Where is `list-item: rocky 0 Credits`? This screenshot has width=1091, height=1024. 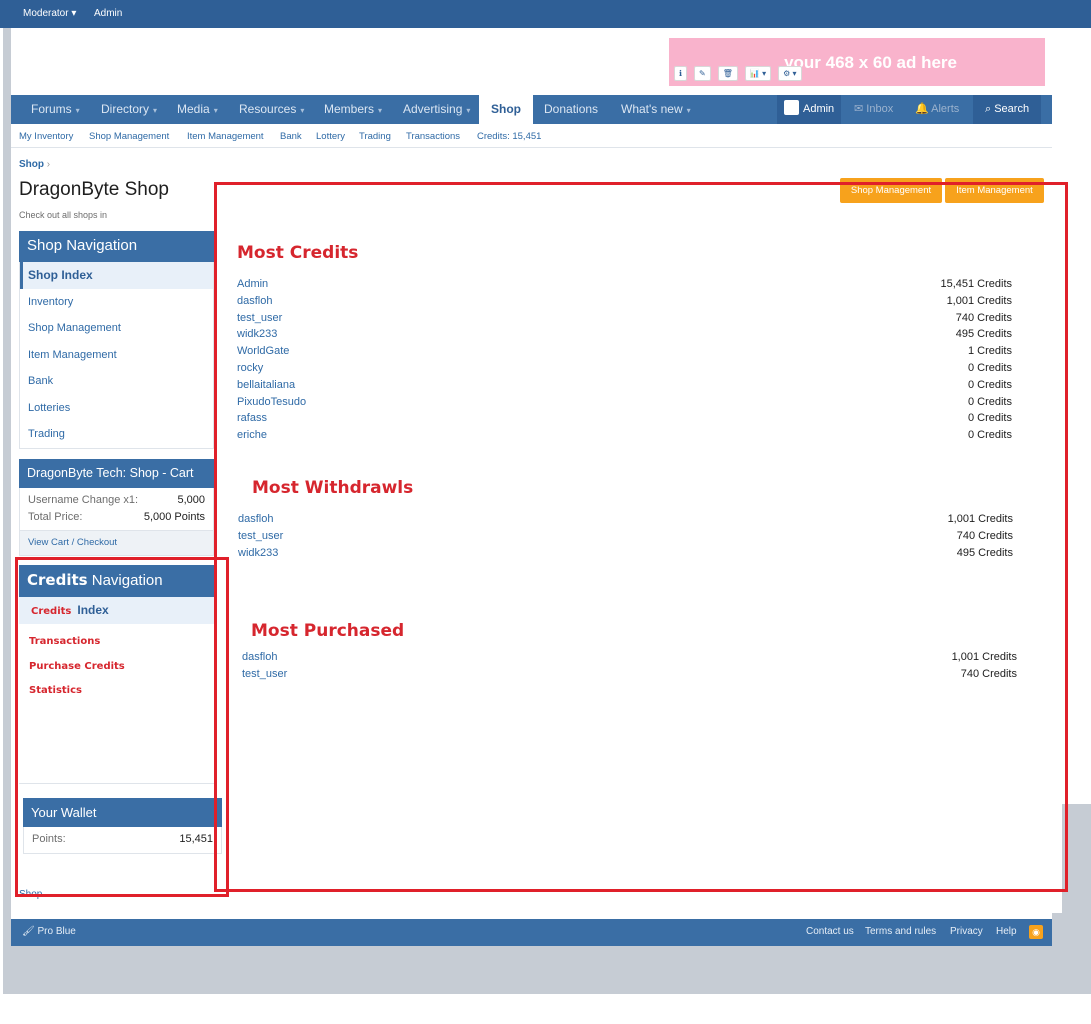 list-item: rocky 0 Credits is located at coordinates (624, 367).